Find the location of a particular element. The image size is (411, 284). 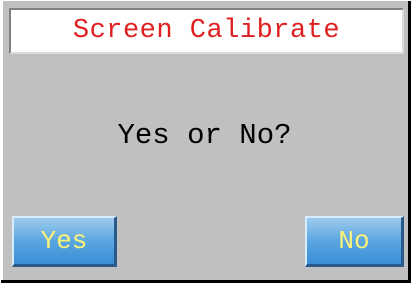

yes-button: Yes is located at coordinates (64, 241).